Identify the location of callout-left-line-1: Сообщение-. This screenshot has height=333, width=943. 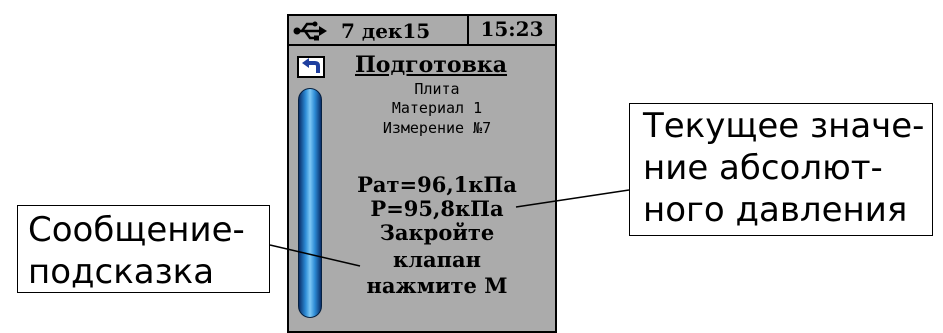
(136, 230).